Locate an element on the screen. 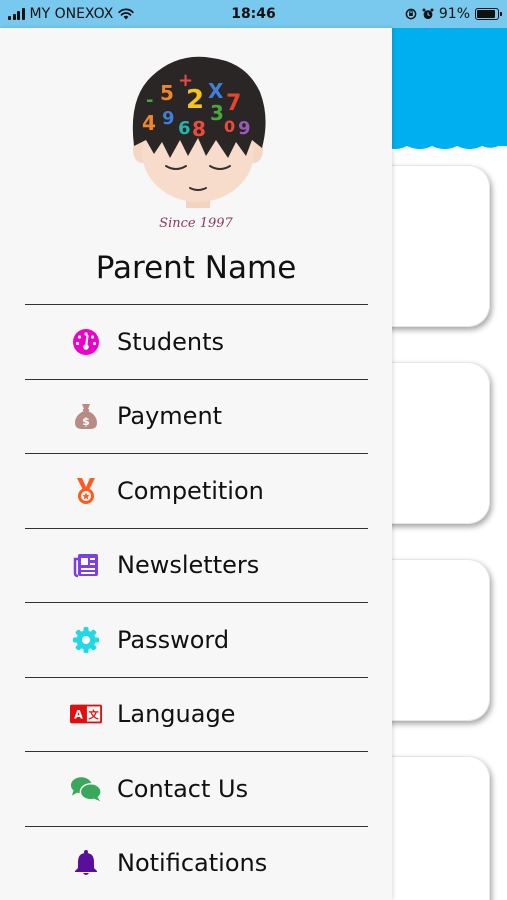 This screenshot has height=900, width=507. newspaper-icon is located at coordinates (86, 565).